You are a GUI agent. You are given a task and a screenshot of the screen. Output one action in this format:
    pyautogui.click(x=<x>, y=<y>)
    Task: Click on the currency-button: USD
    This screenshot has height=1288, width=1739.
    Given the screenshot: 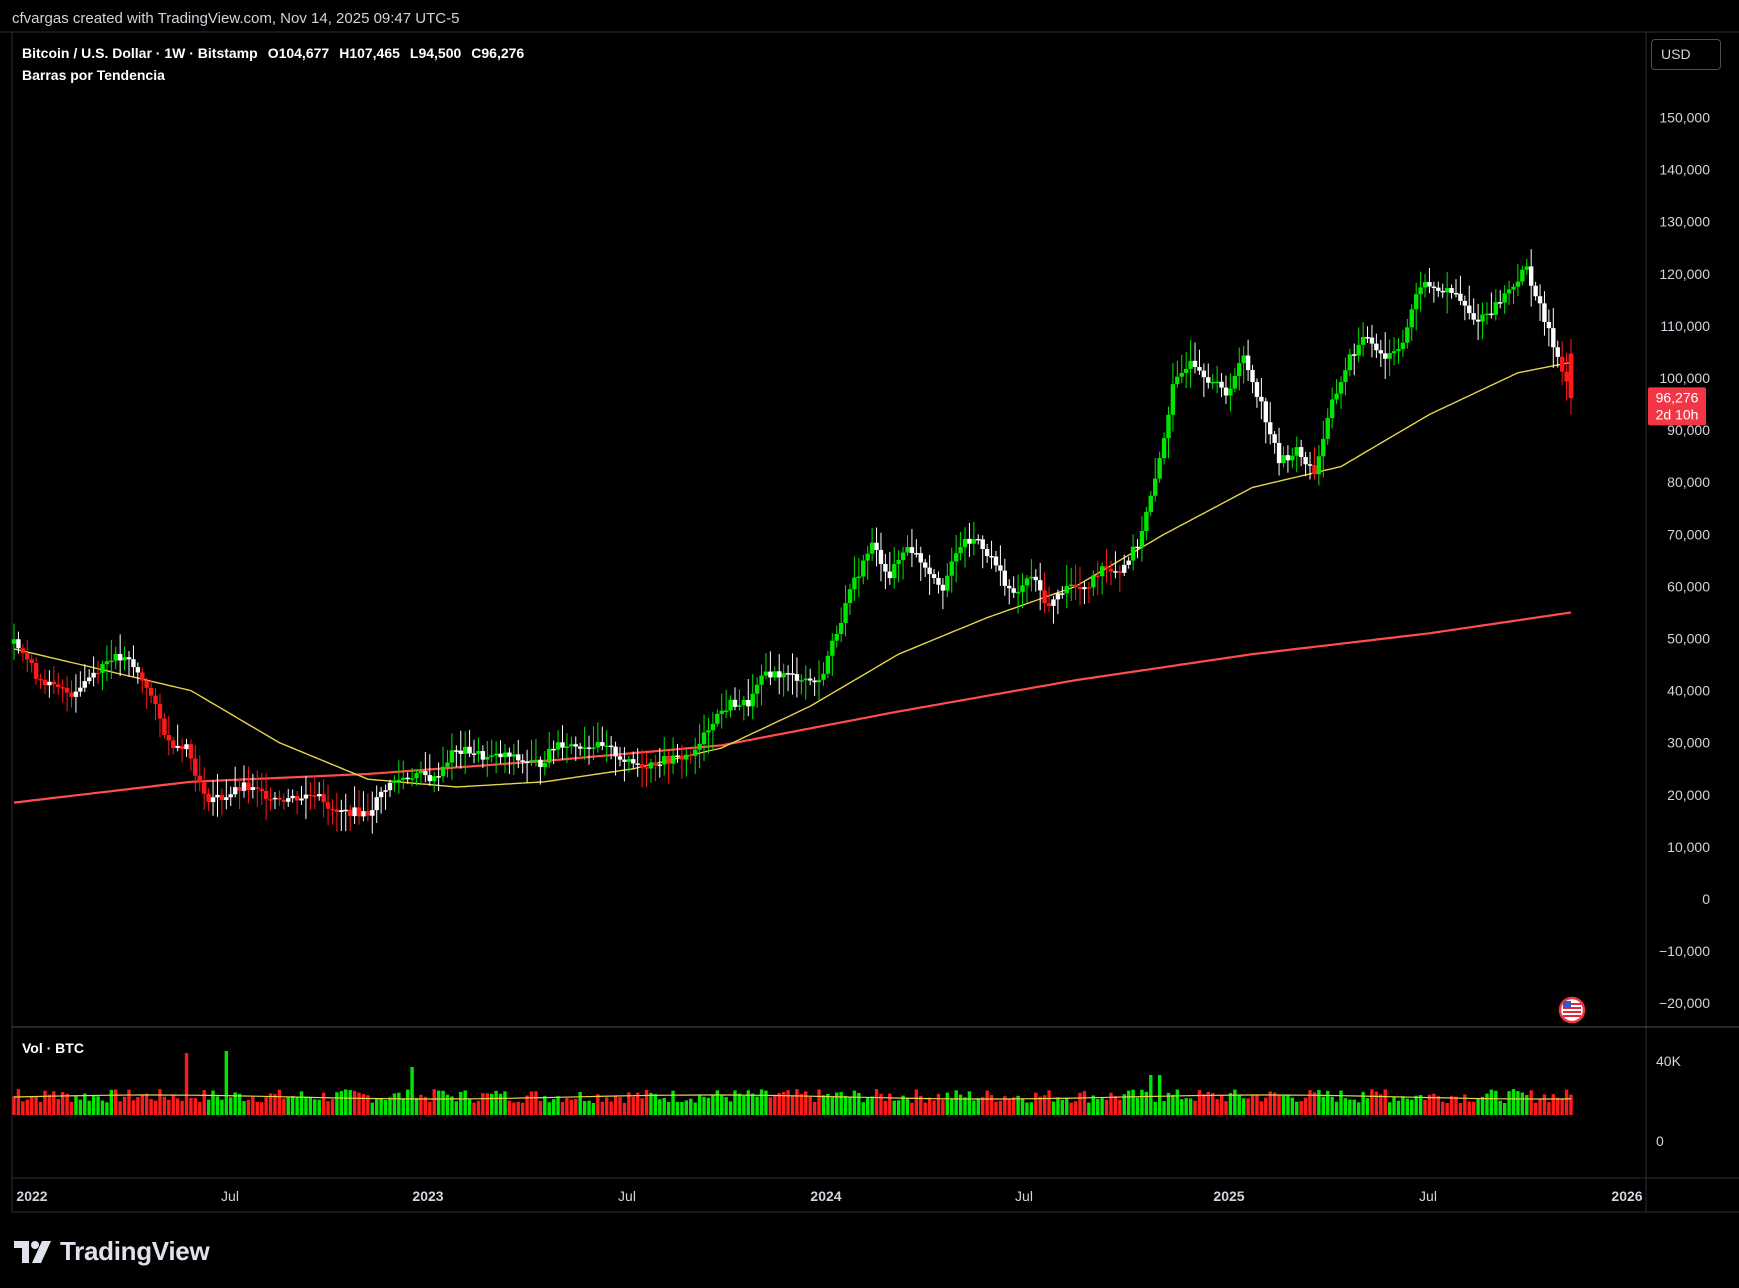 What is the action you would take?
    pyautogui.click(x=1686, y=54)
    